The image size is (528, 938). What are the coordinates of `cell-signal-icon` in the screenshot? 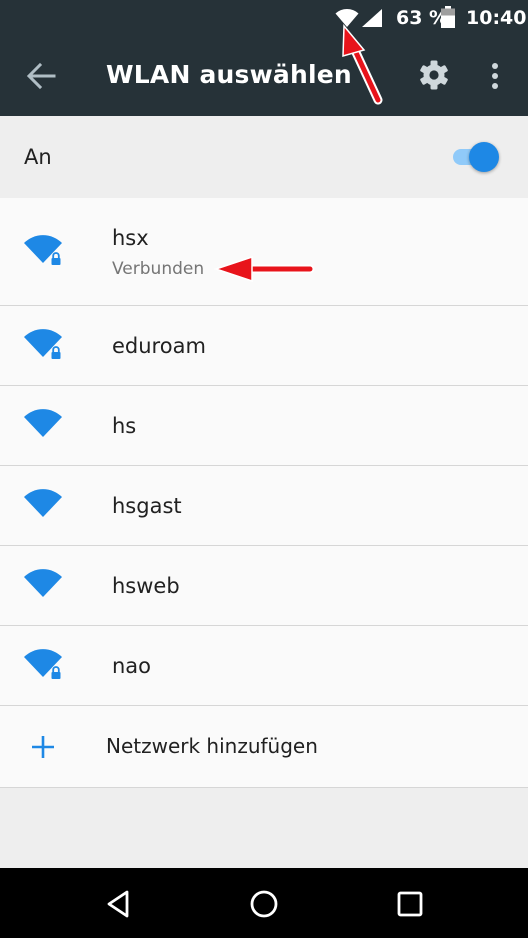 It's located at (372, 18).